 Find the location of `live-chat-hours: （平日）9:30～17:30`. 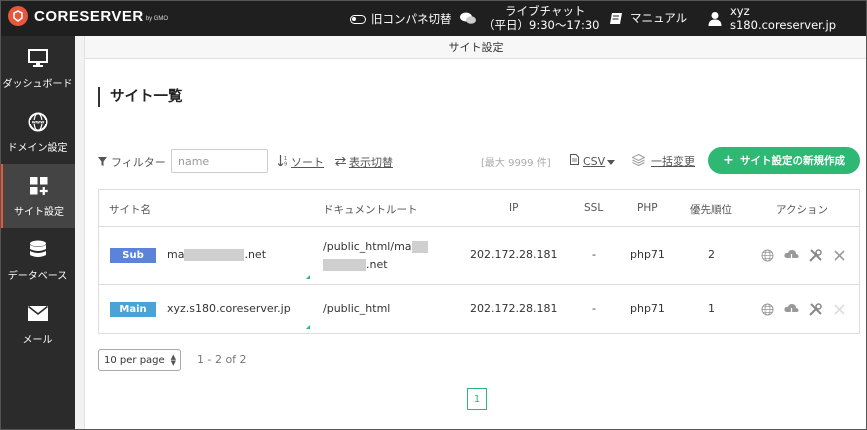

live-chat-hours: （平日）9:30～17:30 is located at coordinates (541, 25).